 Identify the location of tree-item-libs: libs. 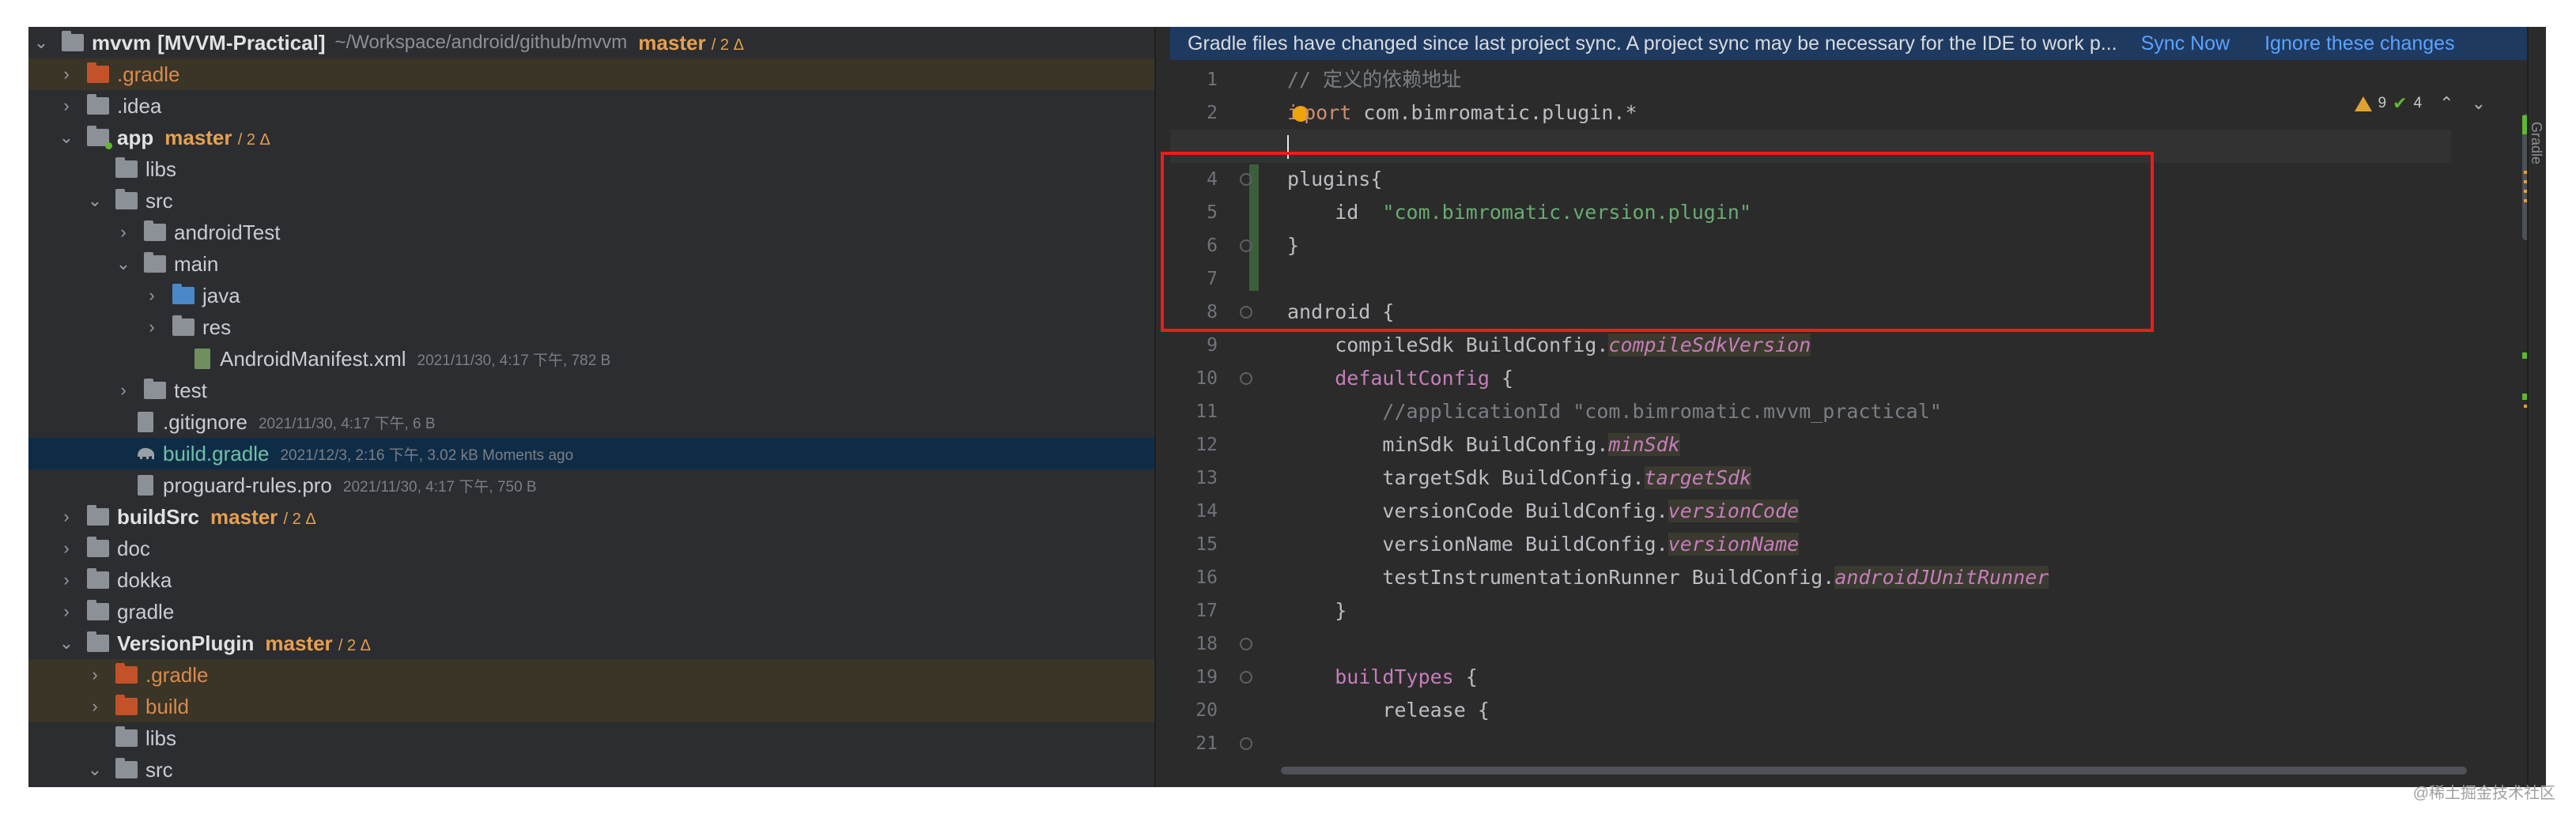
(591, 169).